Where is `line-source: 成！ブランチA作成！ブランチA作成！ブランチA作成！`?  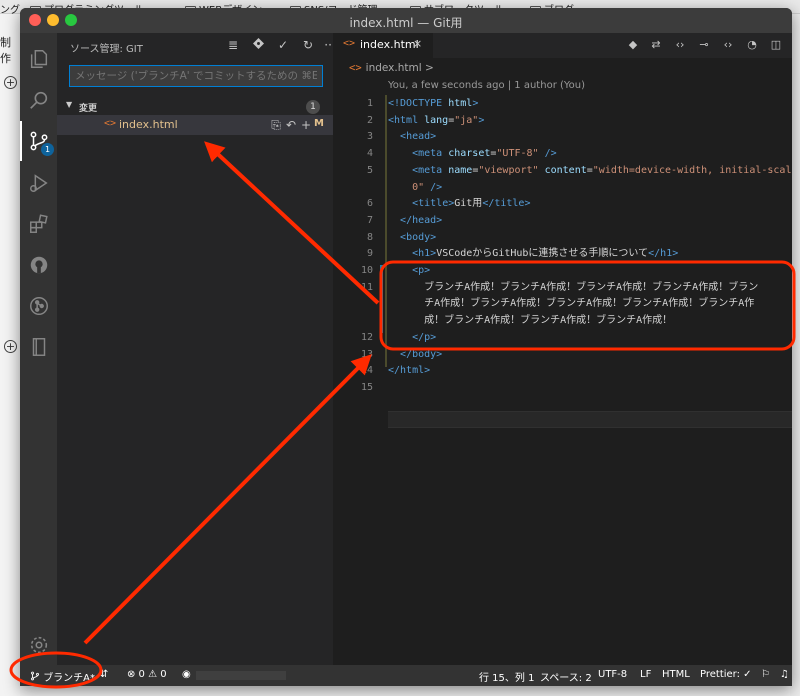
line-source: 成！ブランチA作成！ブランチA作成！ブランチA作成！ is located at coordinates (530, 321).